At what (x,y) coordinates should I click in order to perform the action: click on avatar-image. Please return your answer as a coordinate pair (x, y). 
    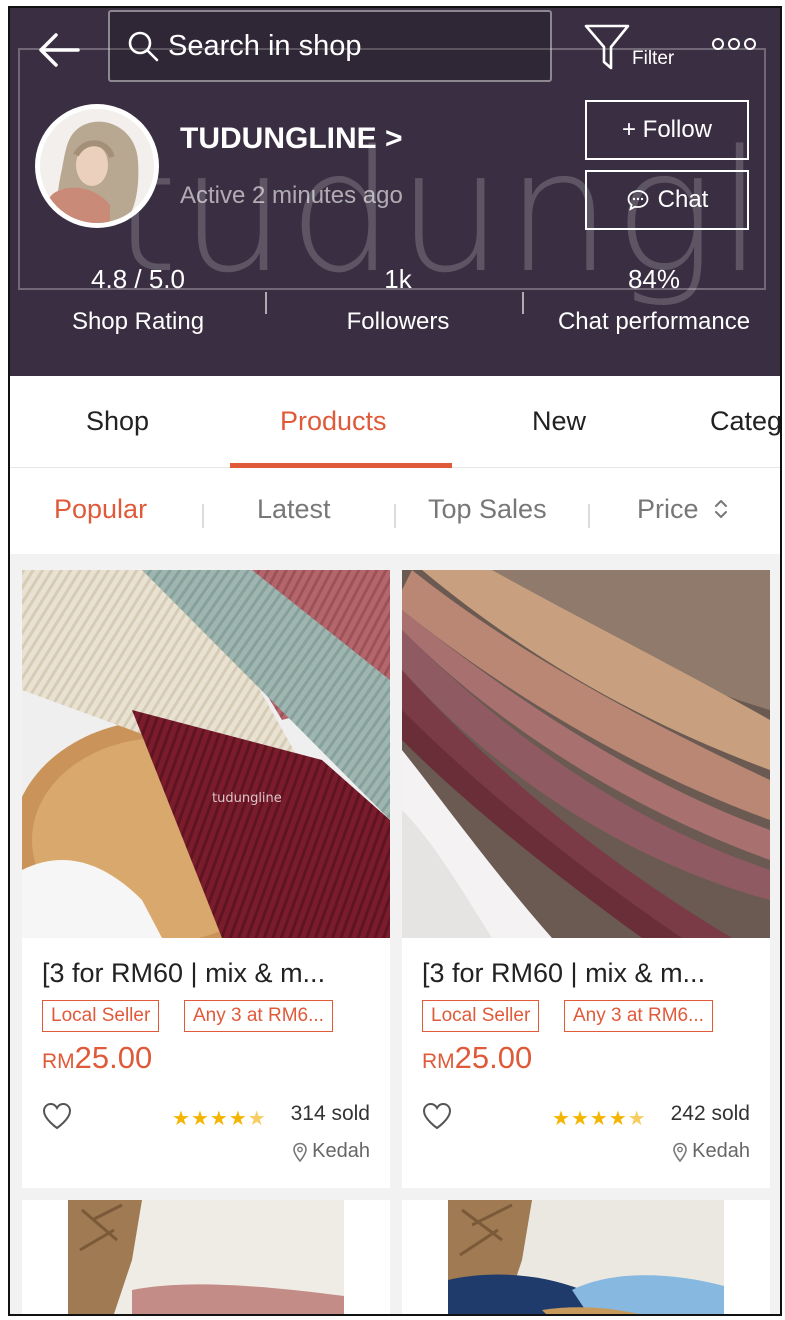
    Looking at the image, I should click on (97, 166).